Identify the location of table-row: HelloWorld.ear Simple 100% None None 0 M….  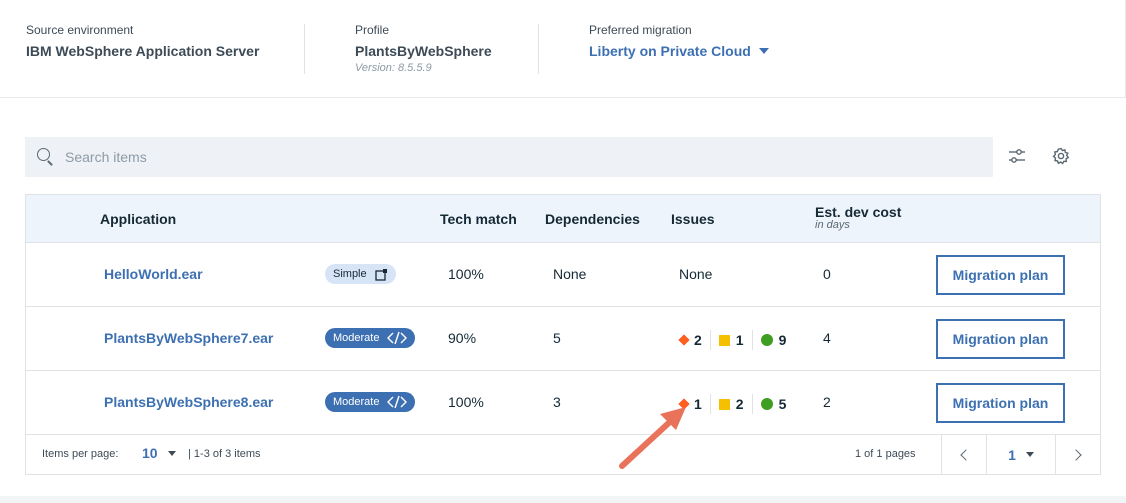
(563, 275).